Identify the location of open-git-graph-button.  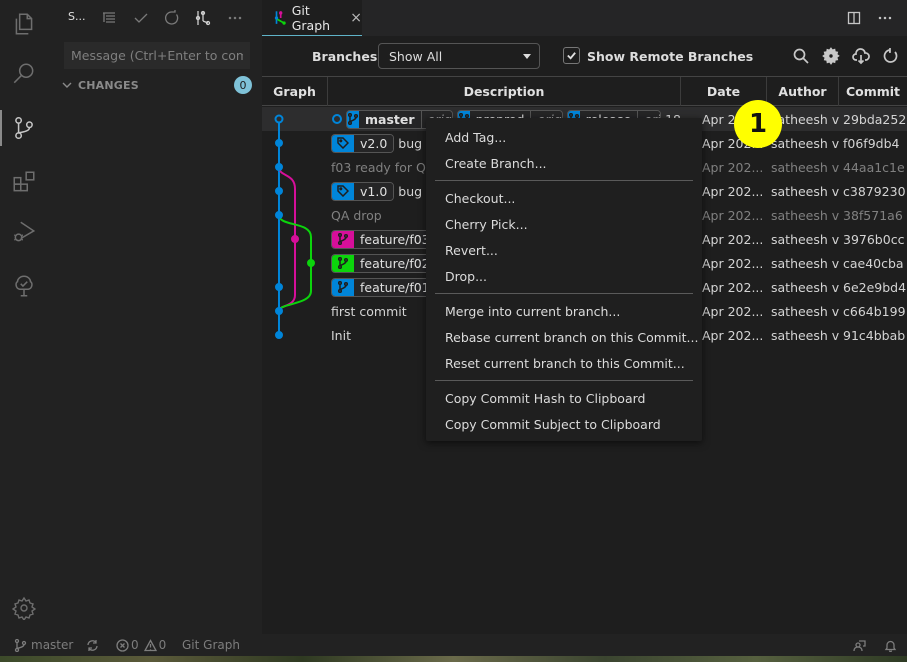
(203, 18).